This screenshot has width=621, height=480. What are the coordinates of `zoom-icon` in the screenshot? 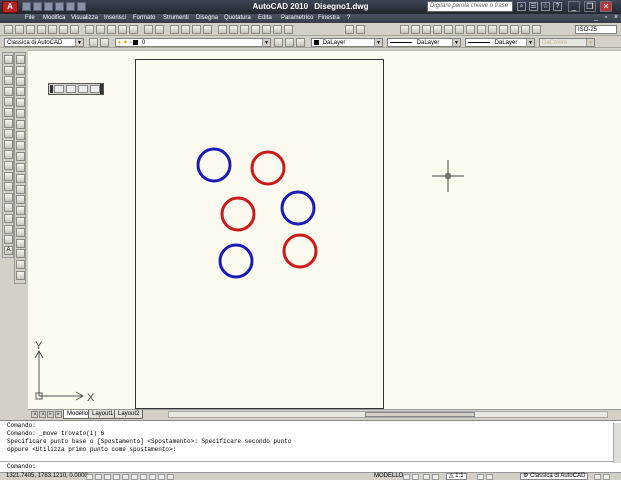 It's located at (435, 477).